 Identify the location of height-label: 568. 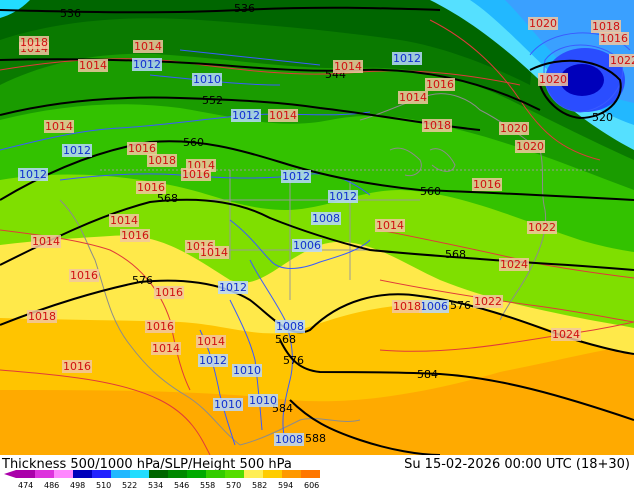
(455, 254).